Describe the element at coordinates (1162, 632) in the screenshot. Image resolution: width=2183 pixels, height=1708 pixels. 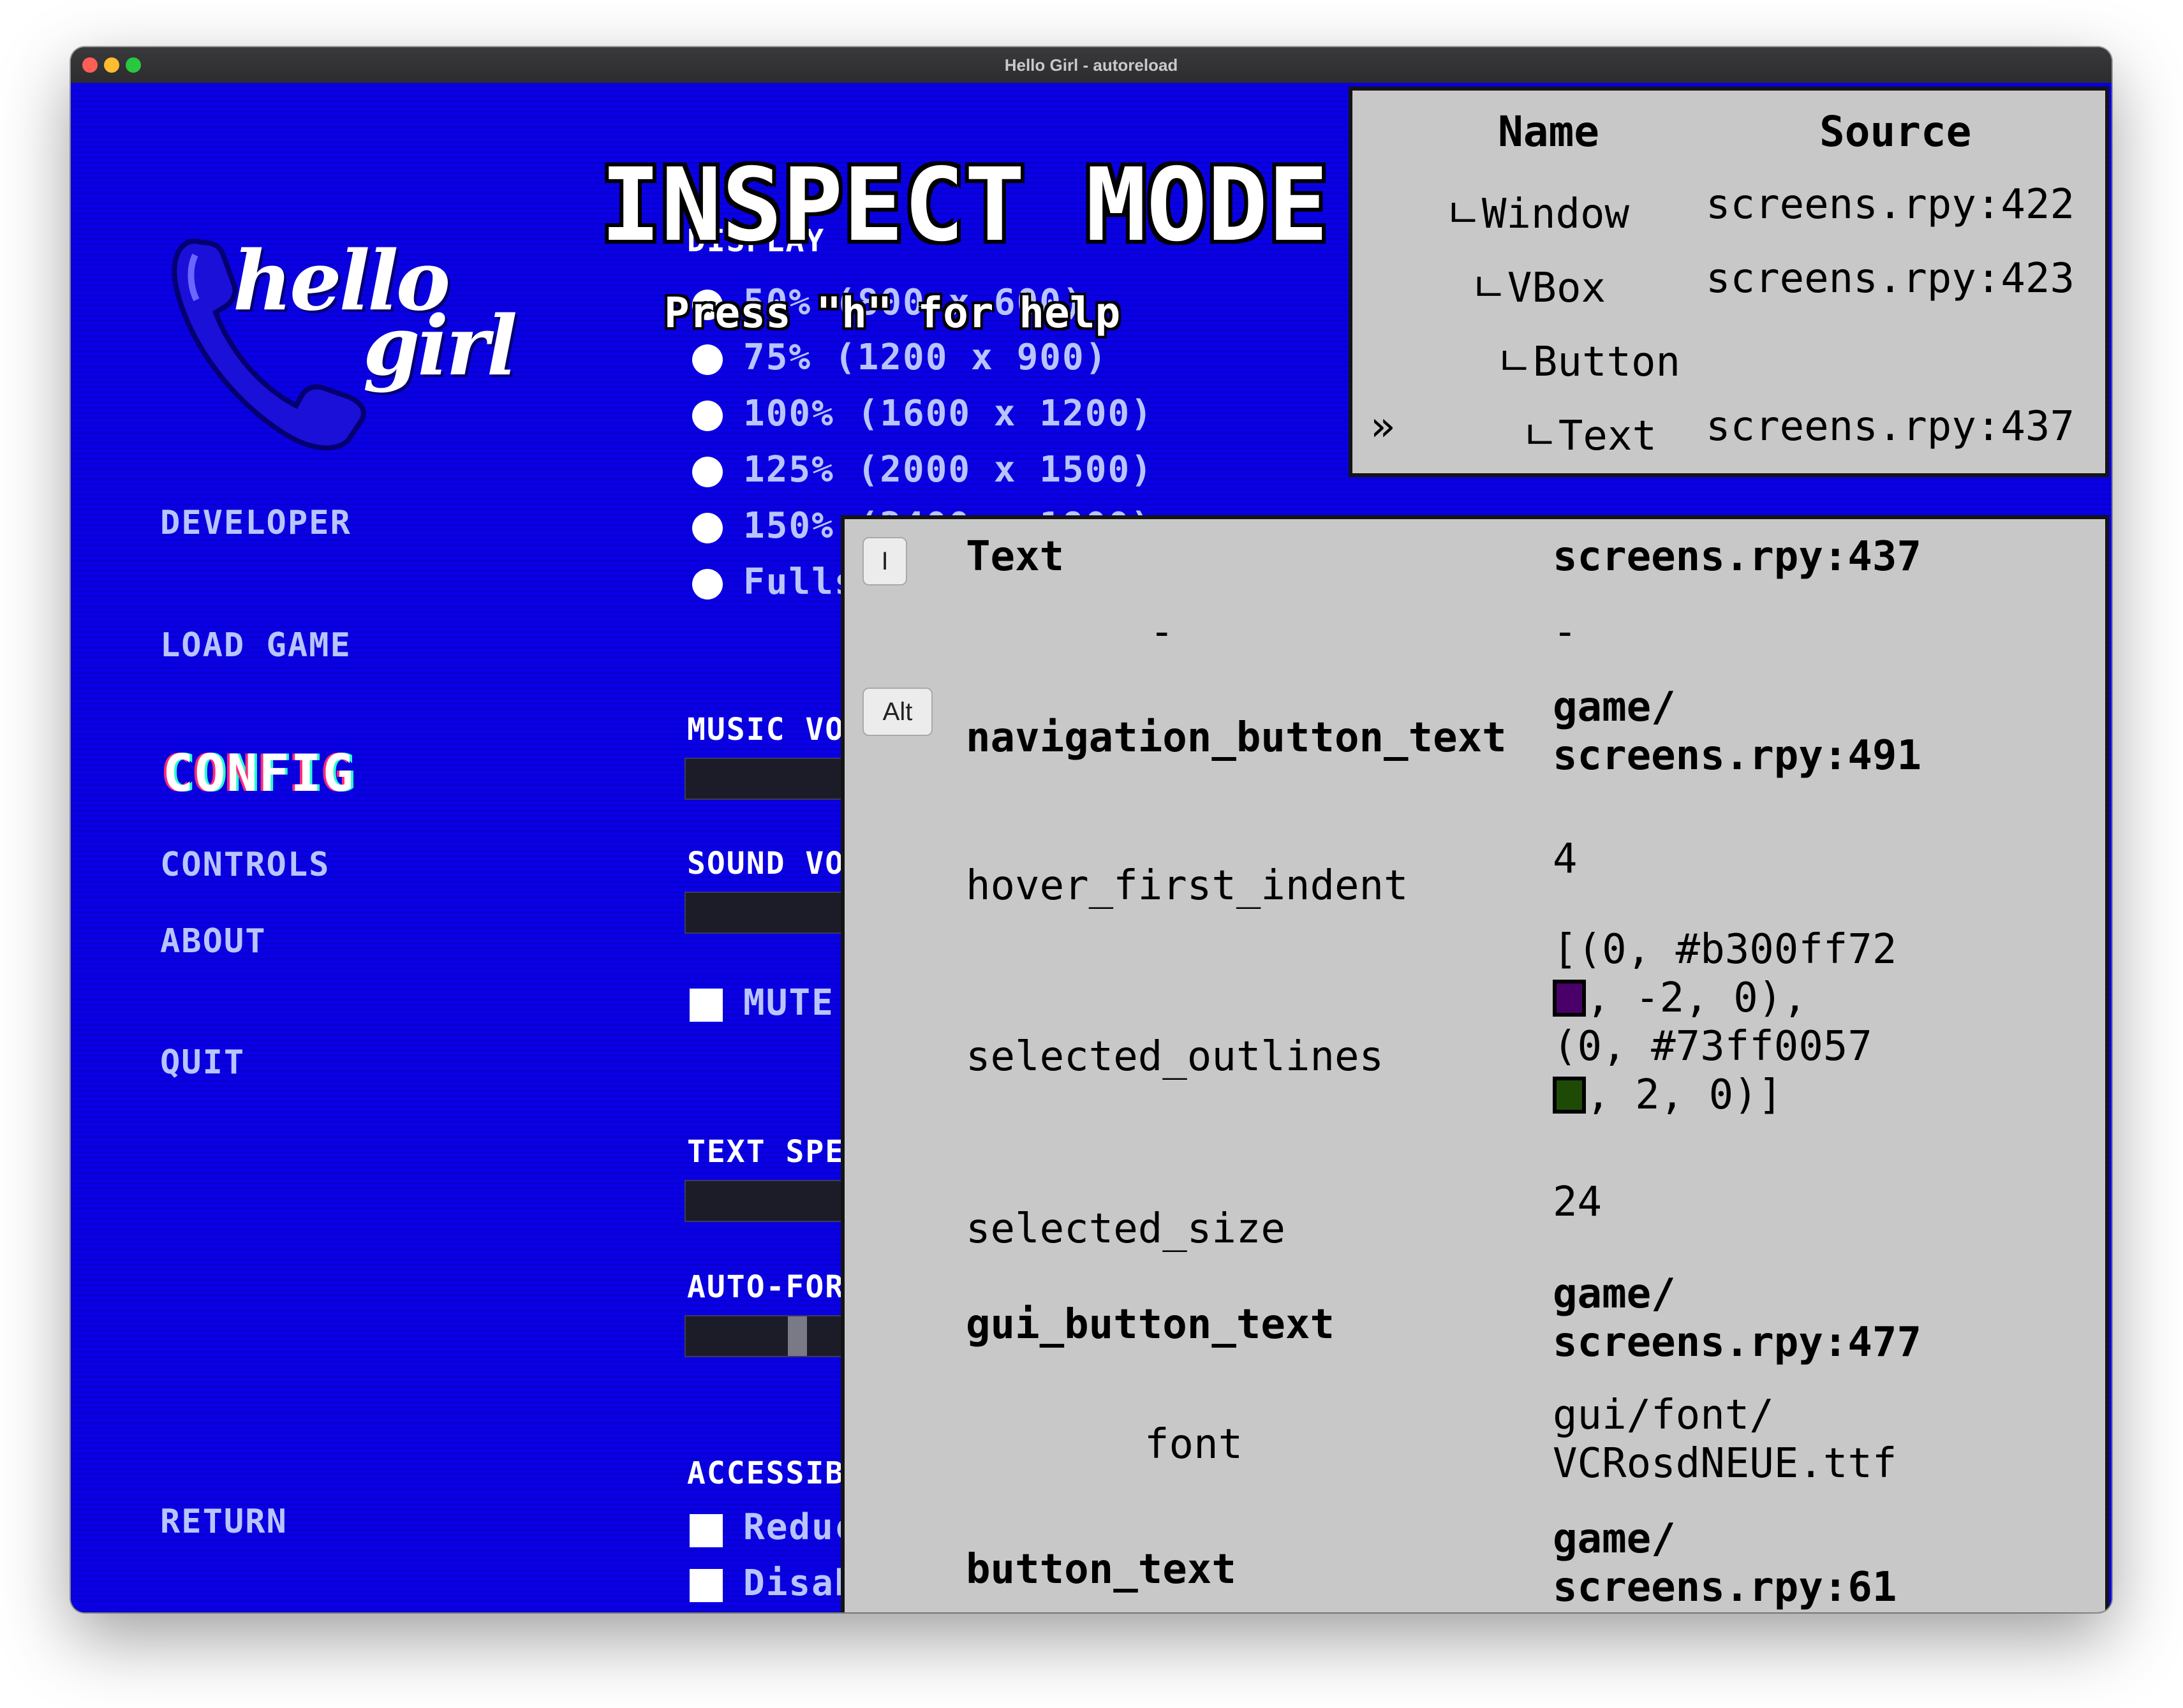
I see `detail-dash-left: -` at that location.